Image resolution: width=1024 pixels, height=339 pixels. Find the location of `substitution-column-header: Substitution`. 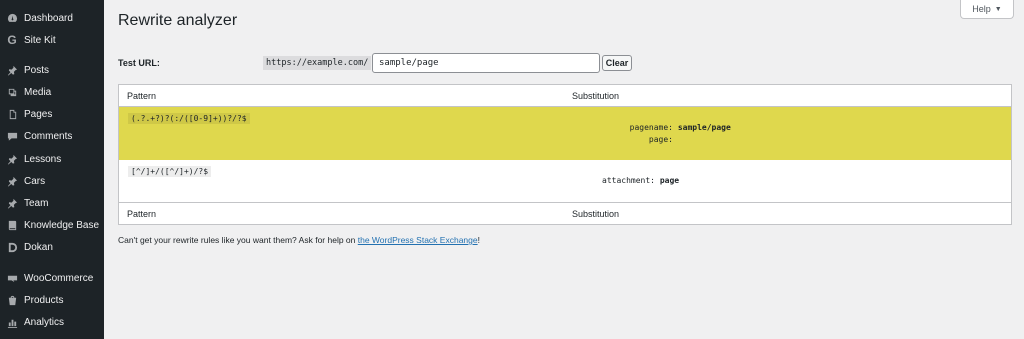

substitution-column-header: Substitution is located at coordinates (596, 96).